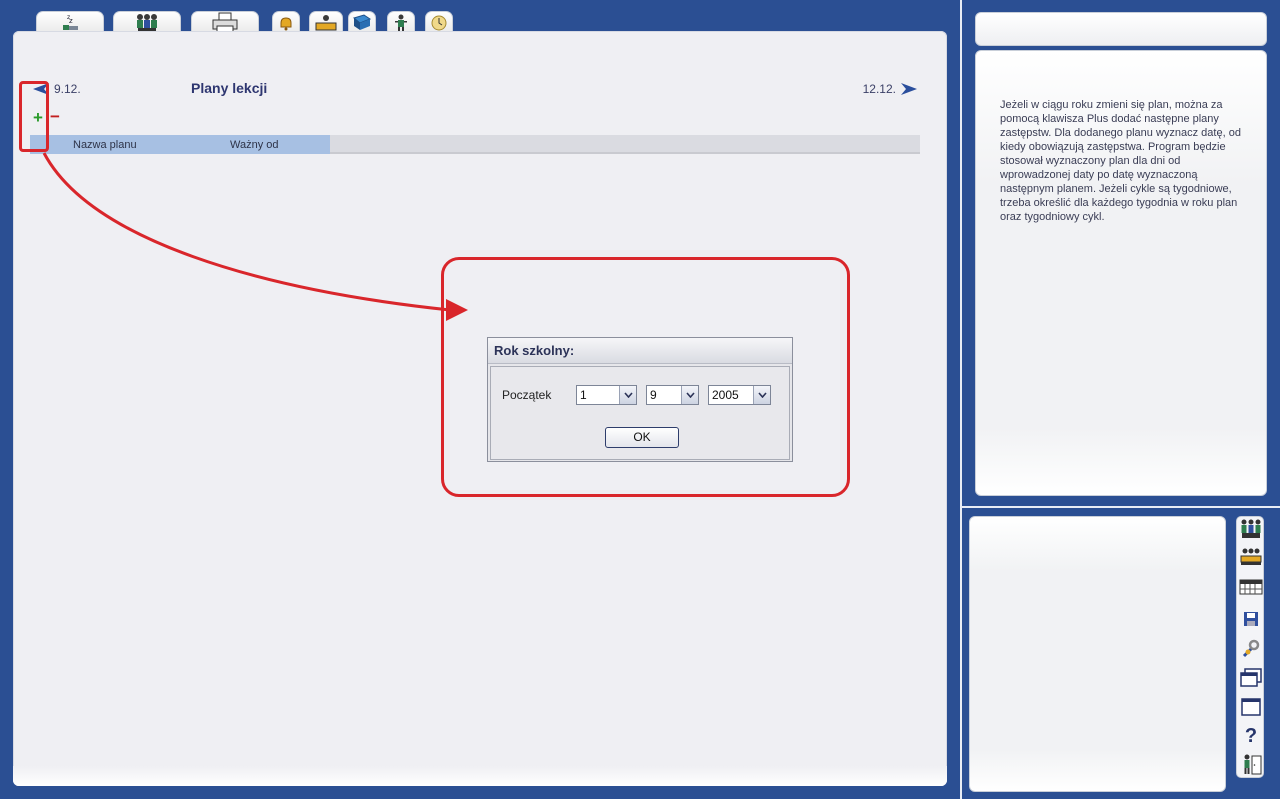 The image size is (1280, 799). I want to click on school-year-dialog: Rok szkolny: Początek 1 9 2005 OK, so click(640, 399).